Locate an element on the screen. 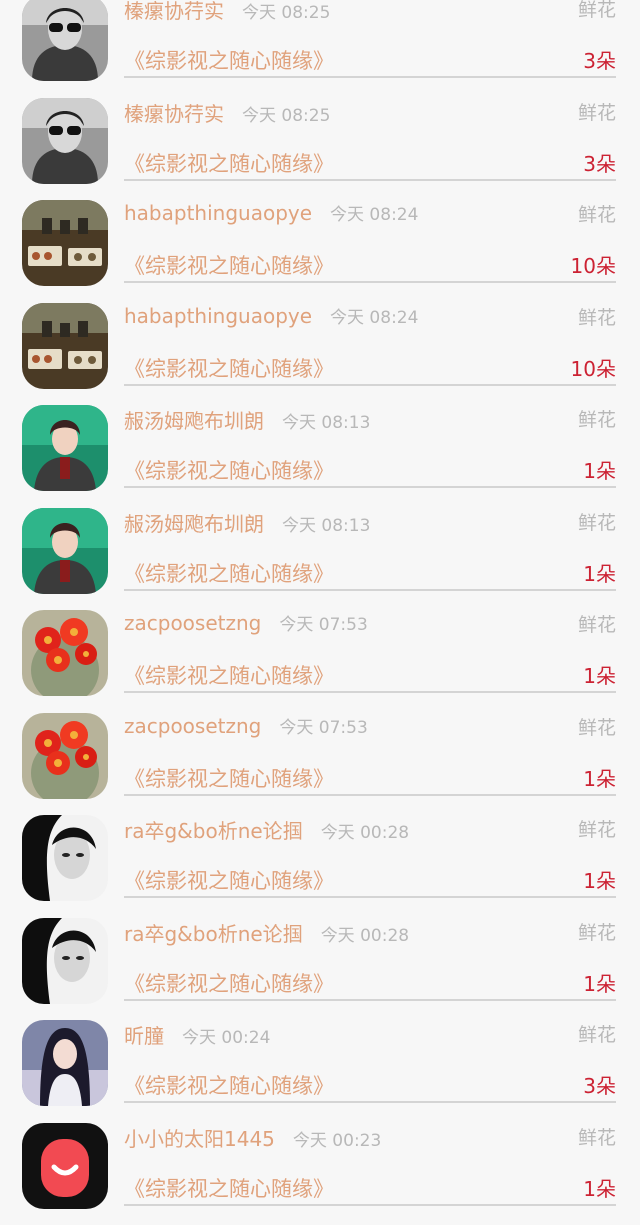 This screenshot has width=640, height=1225. gift-record-row: 昕朣今天 00:24 鲜花《综影视之随心随缘》 3朵 is located at coordinates (320, 1071).